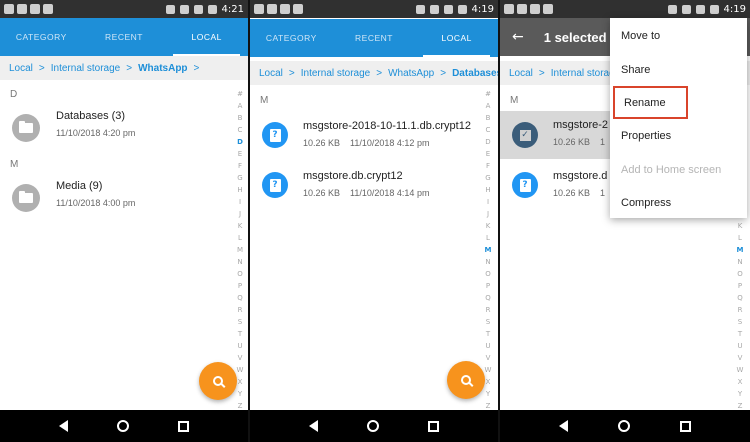 The height and width of the screenshot is (442, 750). What do you see at coordinates (678, 69) in the screenshot?
I see `menu-item-share: Share` at bounding box center [678, 69].